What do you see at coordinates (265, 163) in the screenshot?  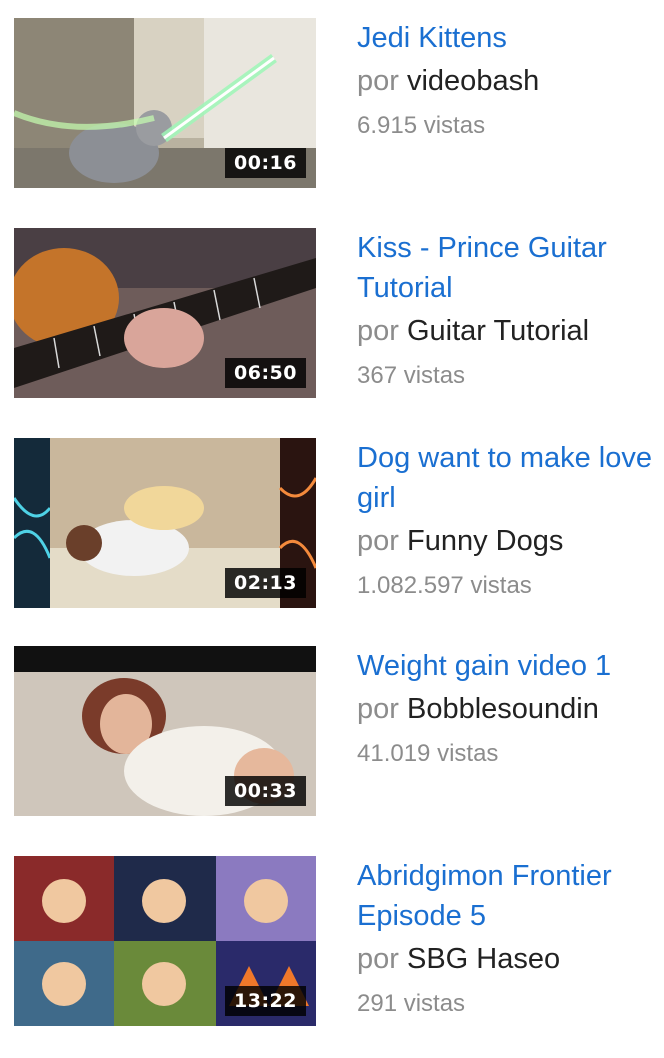 I see `duration-badge: 00:16` at bounding box center [265, 163].